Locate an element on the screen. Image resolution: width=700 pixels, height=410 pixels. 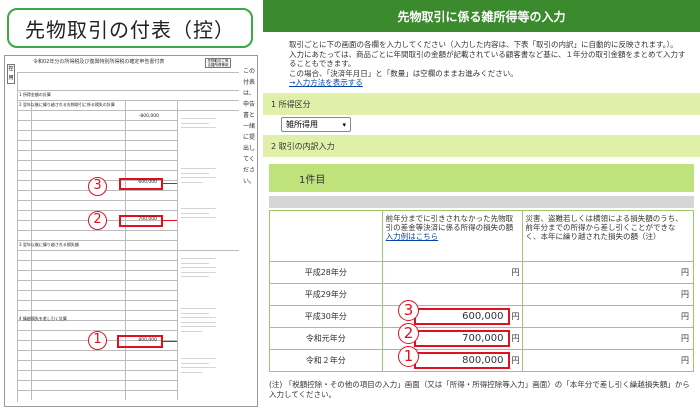
income-type-select: 雑所得用 ▾ is located at coordinates (316, 124).